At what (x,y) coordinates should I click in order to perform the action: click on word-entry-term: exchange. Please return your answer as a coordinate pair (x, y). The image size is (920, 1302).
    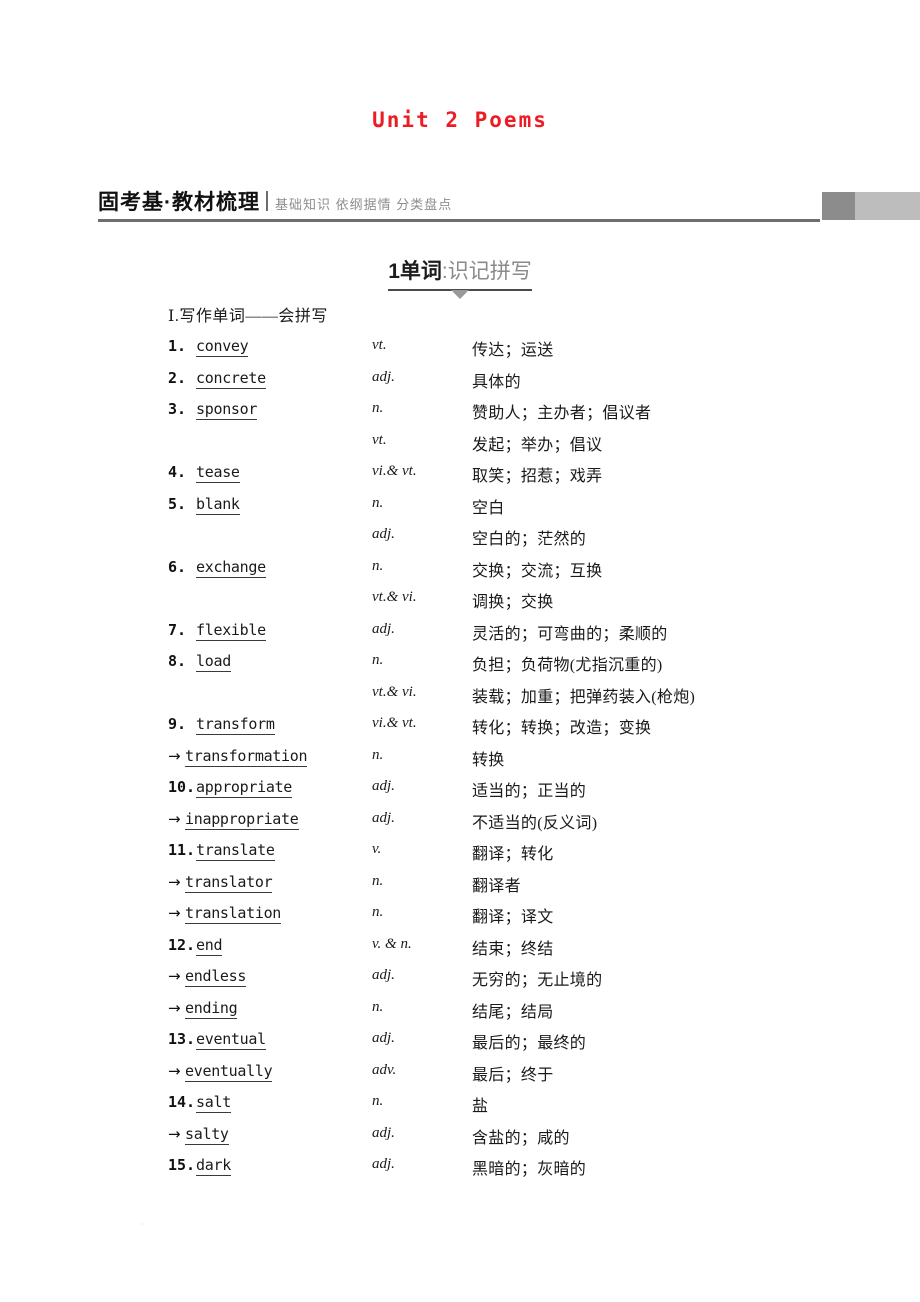
    Looking at the image, I should click on (231, 567).